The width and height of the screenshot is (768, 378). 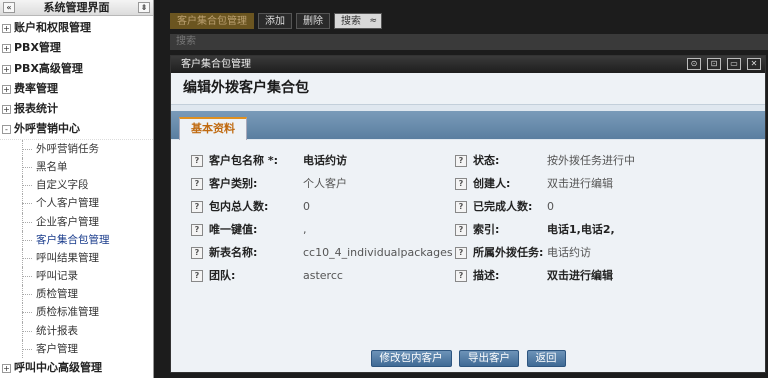 I want to click on field-total-count: ? 包内总人数: 0, so click(x=326, y=207).